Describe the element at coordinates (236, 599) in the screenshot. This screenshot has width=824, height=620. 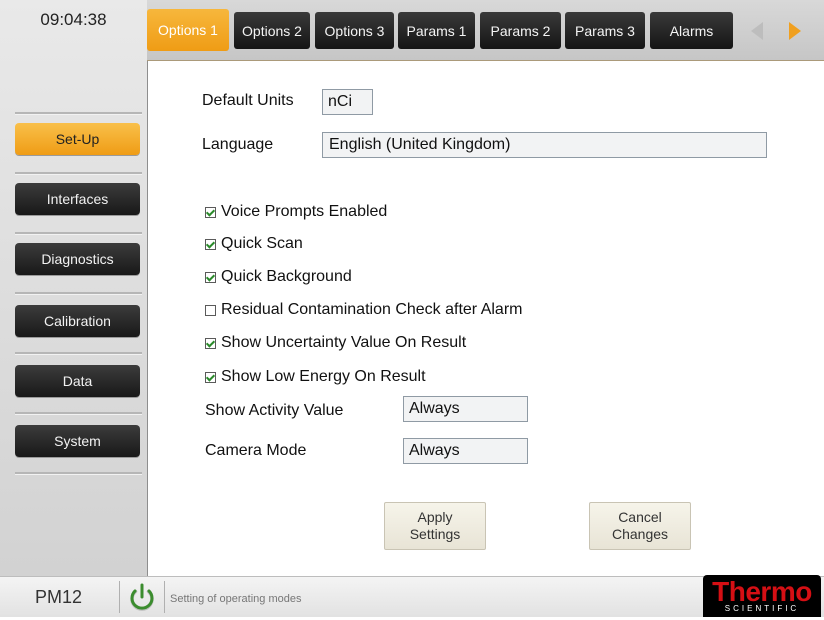
I see `status-message: Setting of operating modes` at that location.